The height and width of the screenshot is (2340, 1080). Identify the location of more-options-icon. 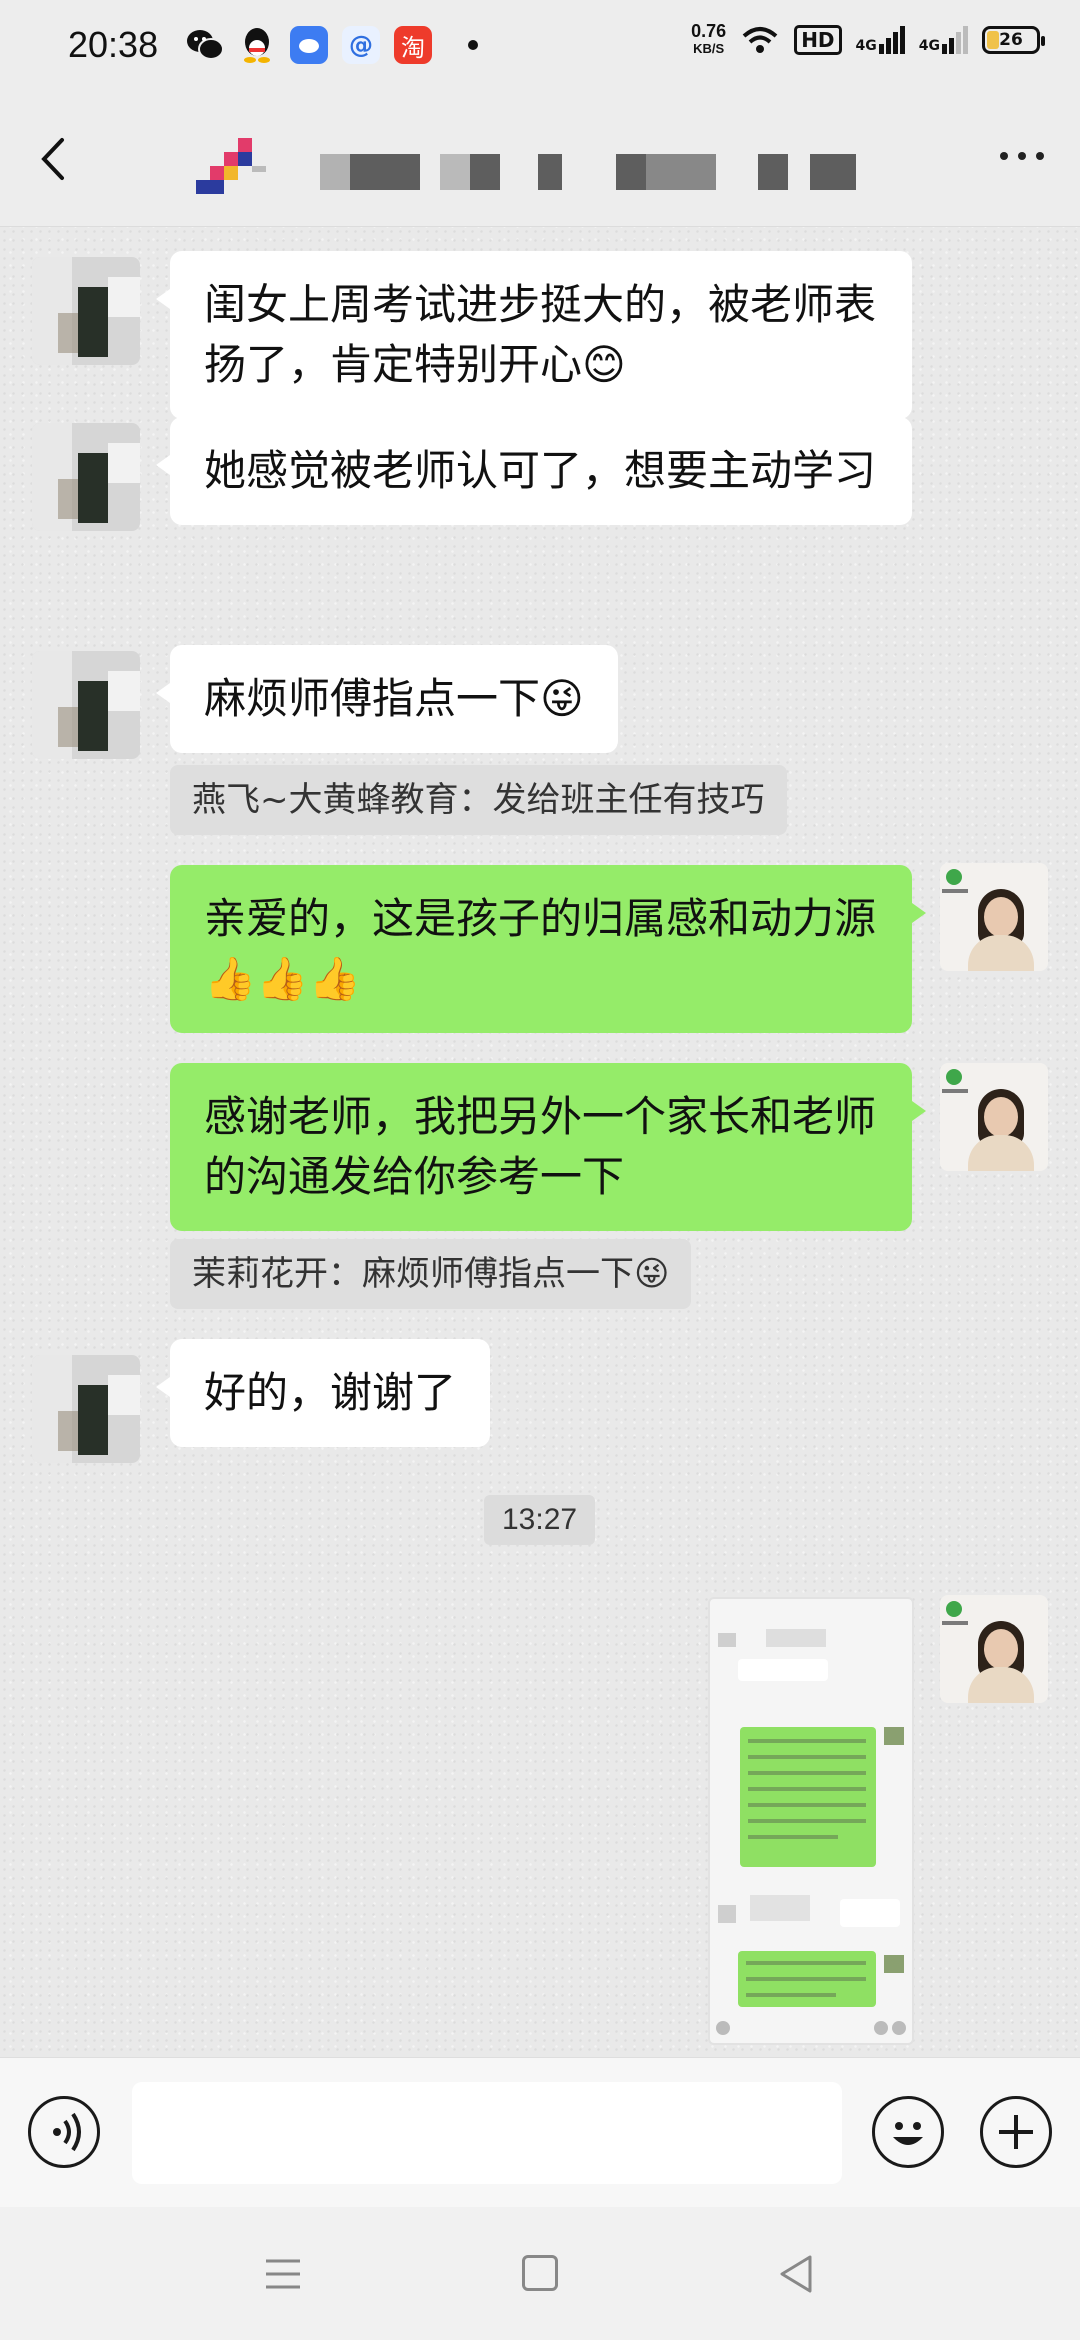
(1022, 156).